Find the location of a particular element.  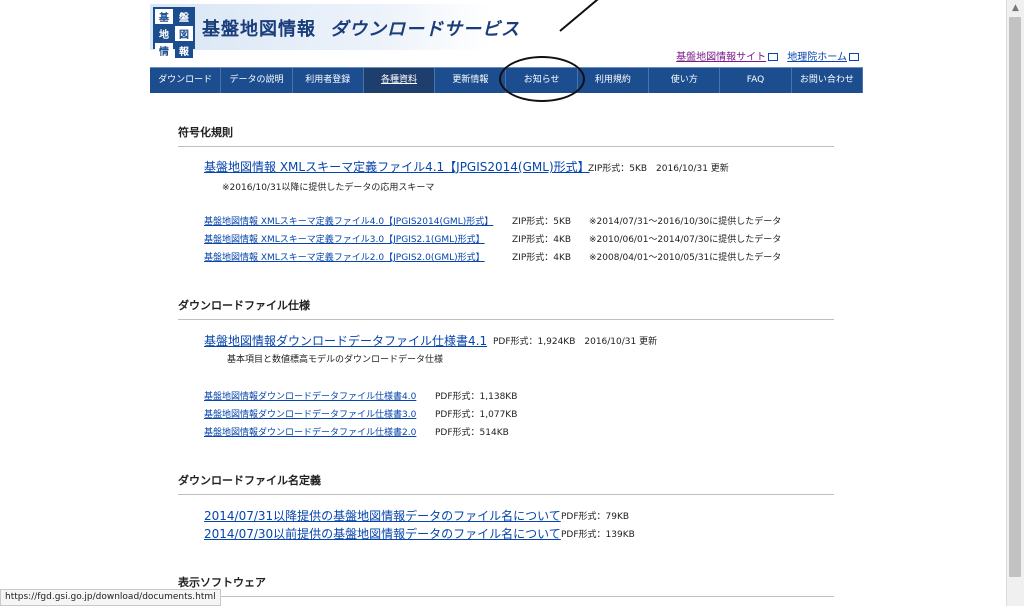

gsi-home-link: 地理院ホーム is located at coordinates (817, 57).